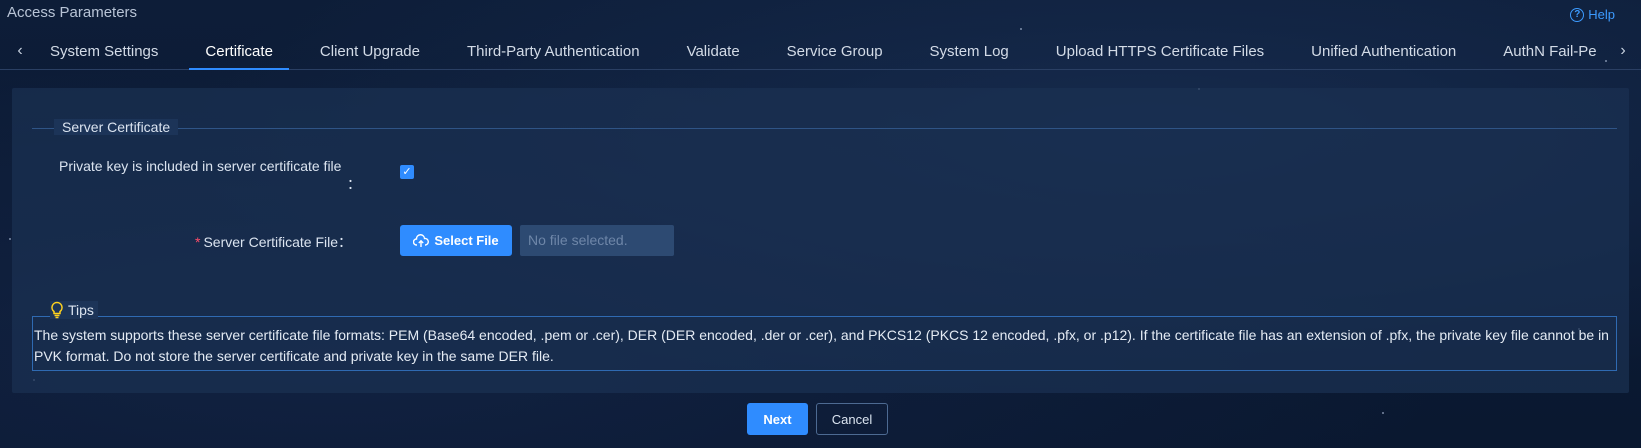  Describe the element at coordinates (1383, 53) in the screenshot. I see `tab-unified-authentication: Unified Authentication` at that location.